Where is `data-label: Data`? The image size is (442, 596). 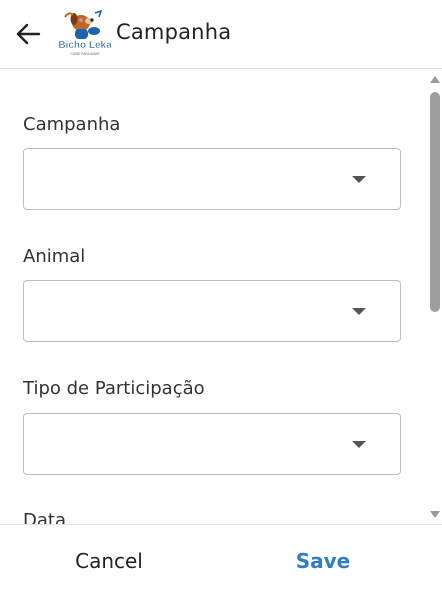
data-label: Data is located at coordinates (44, 517).